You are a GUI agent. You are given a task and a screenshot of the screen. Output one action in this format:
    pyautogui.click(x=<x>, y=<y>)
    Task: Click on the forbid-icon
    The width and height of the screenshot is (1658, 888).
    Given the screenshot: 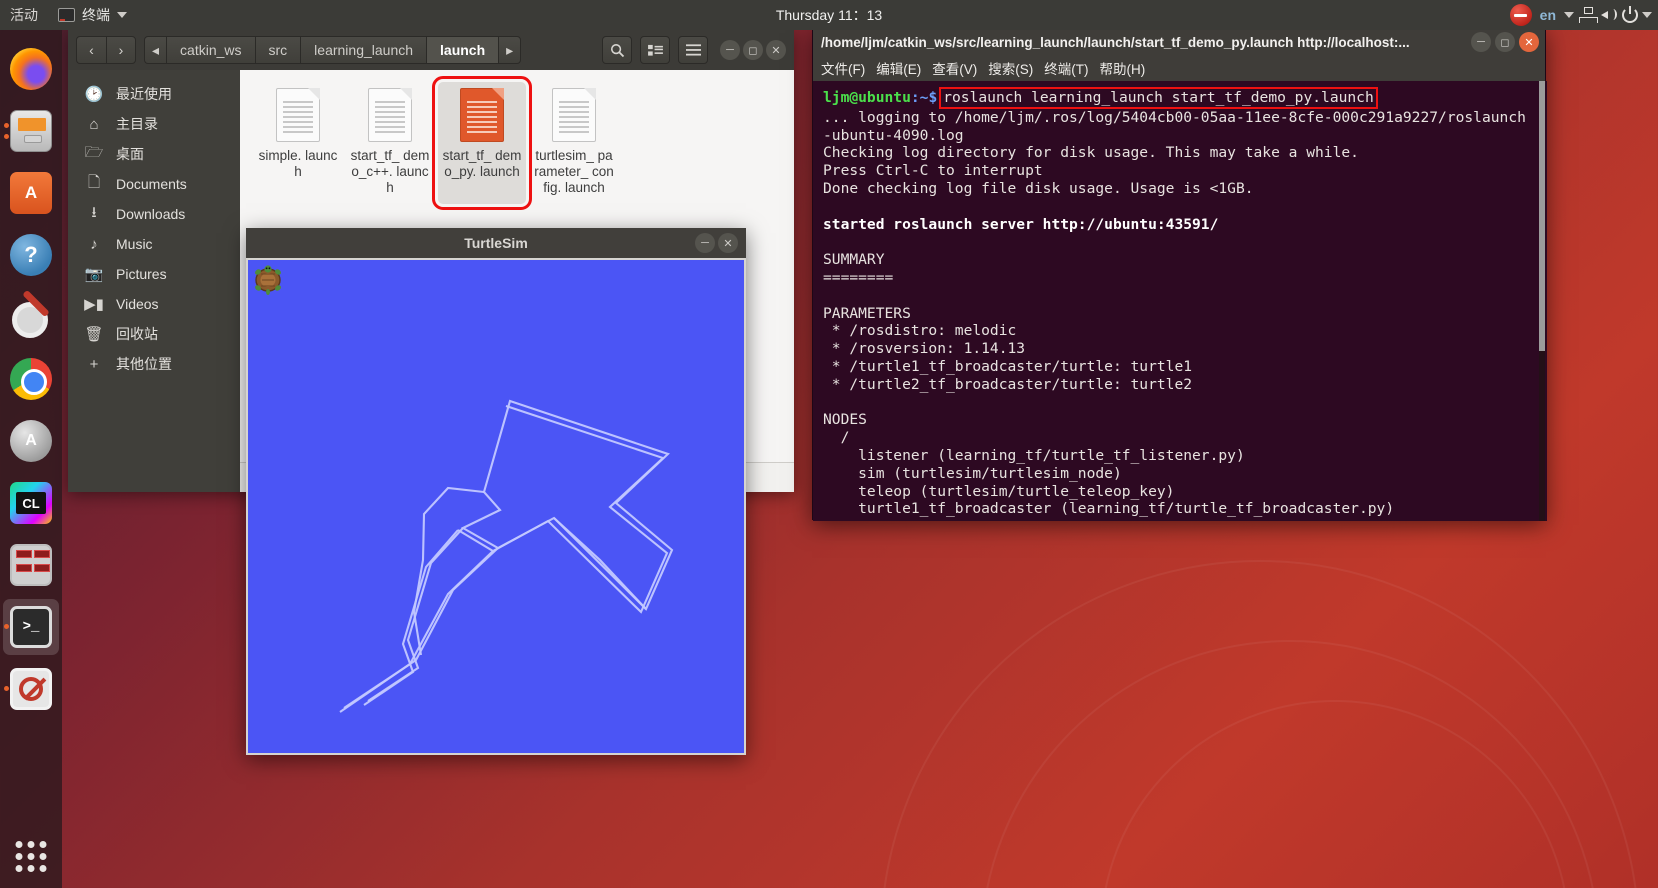 What is the action you would take?
    pyautogui.click(x=1520, y=15)
    